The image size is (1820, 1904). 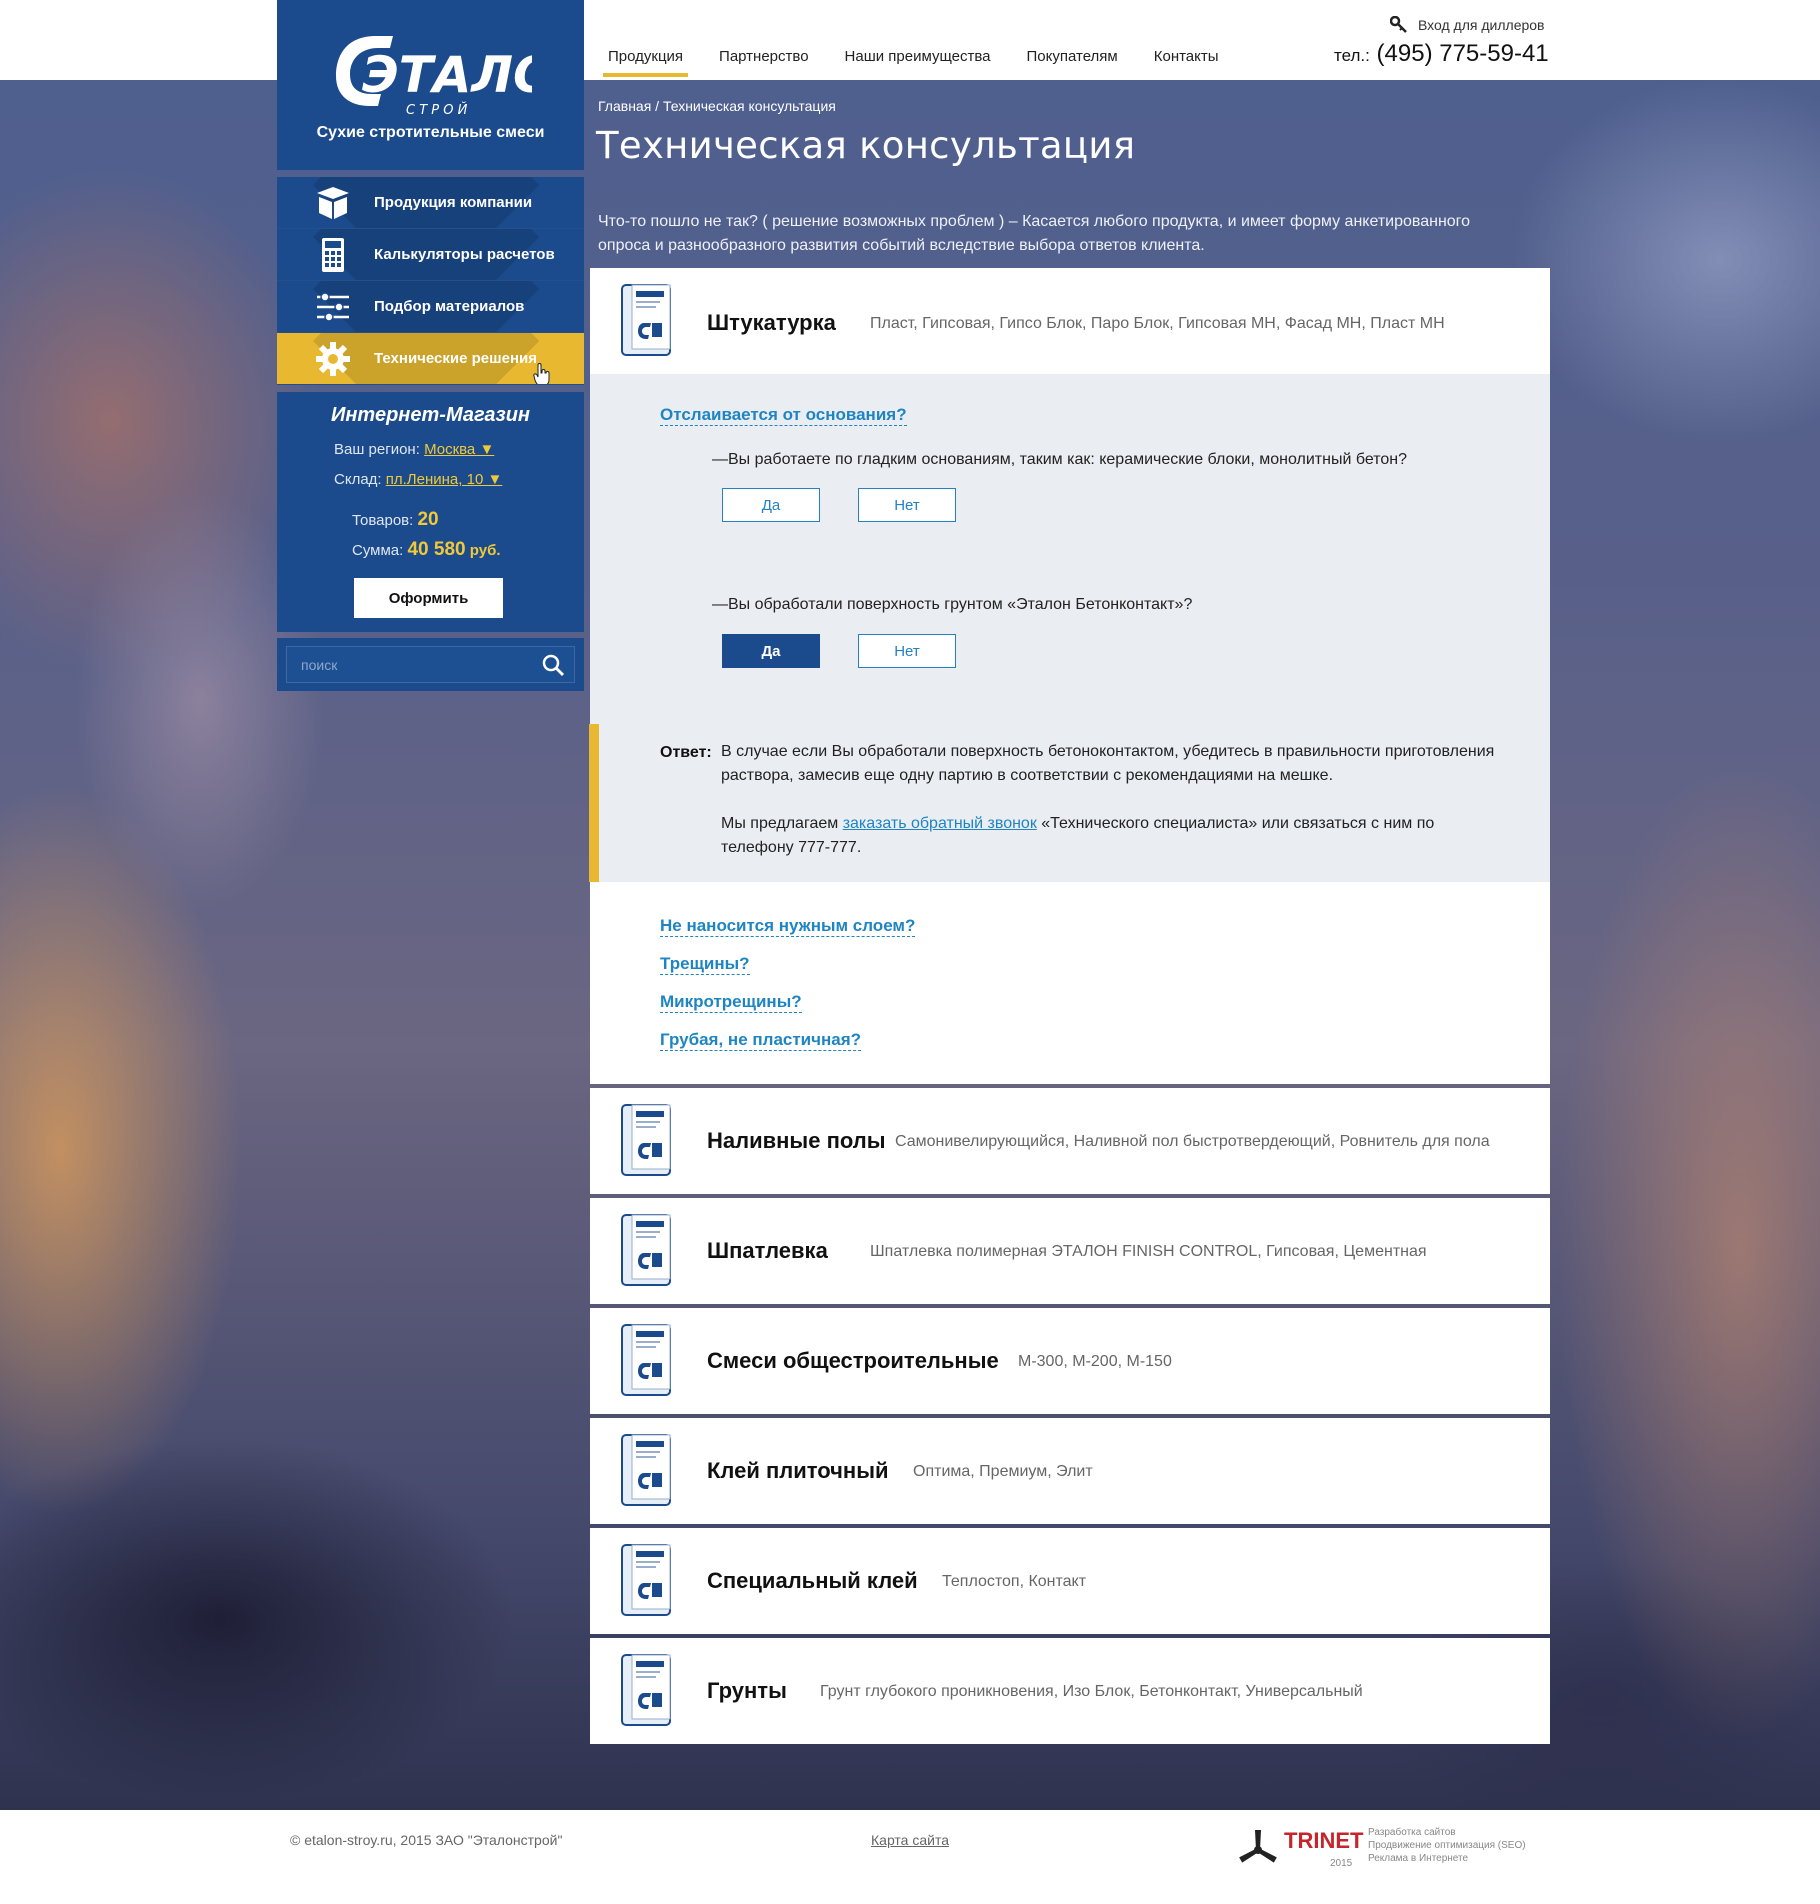 What do you see at coordinates (1186, 58) in the screenshot?
I see `nav-contacts: Контакты` at bounding box center [1186, 58].